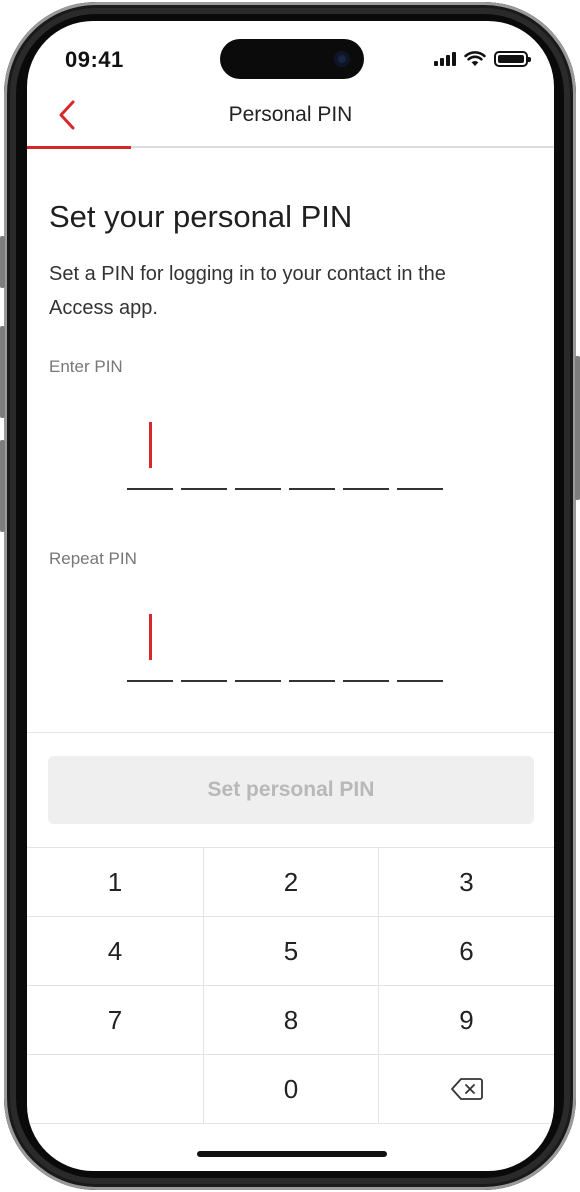 This screenshot has width=580, height=1192. I want to click on status-icons, so click(482, 59).